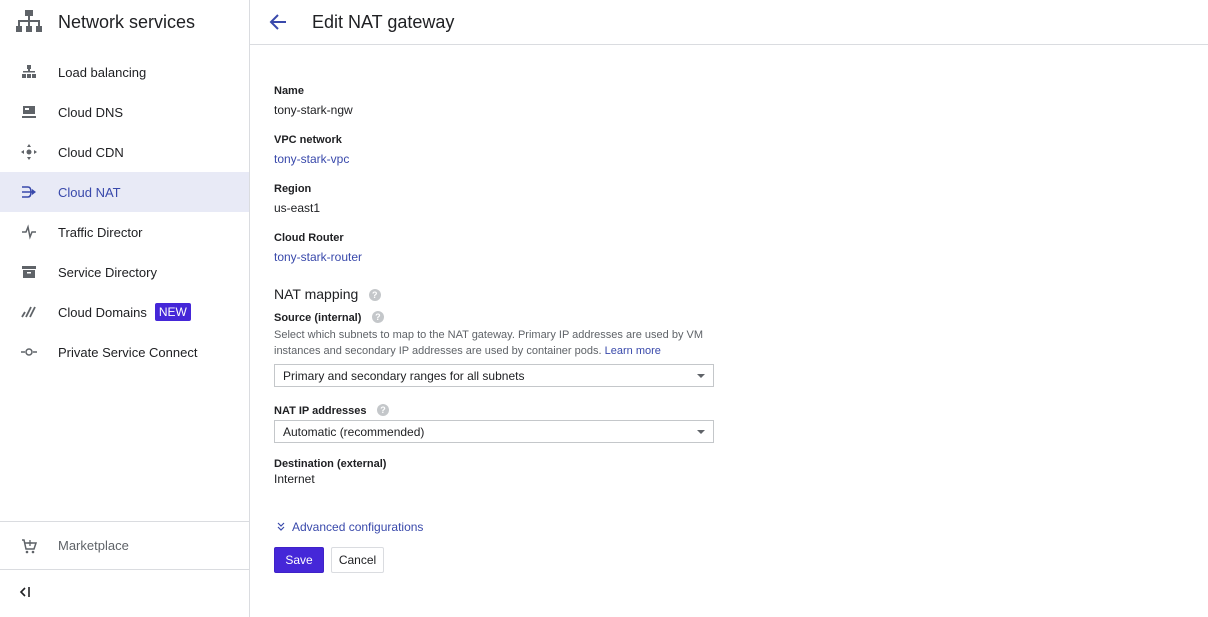 The image size is (1208, 617). What do you see at coordinates (741, 101) in the screenshot?
I see `field-name: Name tony-stark-ngw` at bounding box center [741, 101].